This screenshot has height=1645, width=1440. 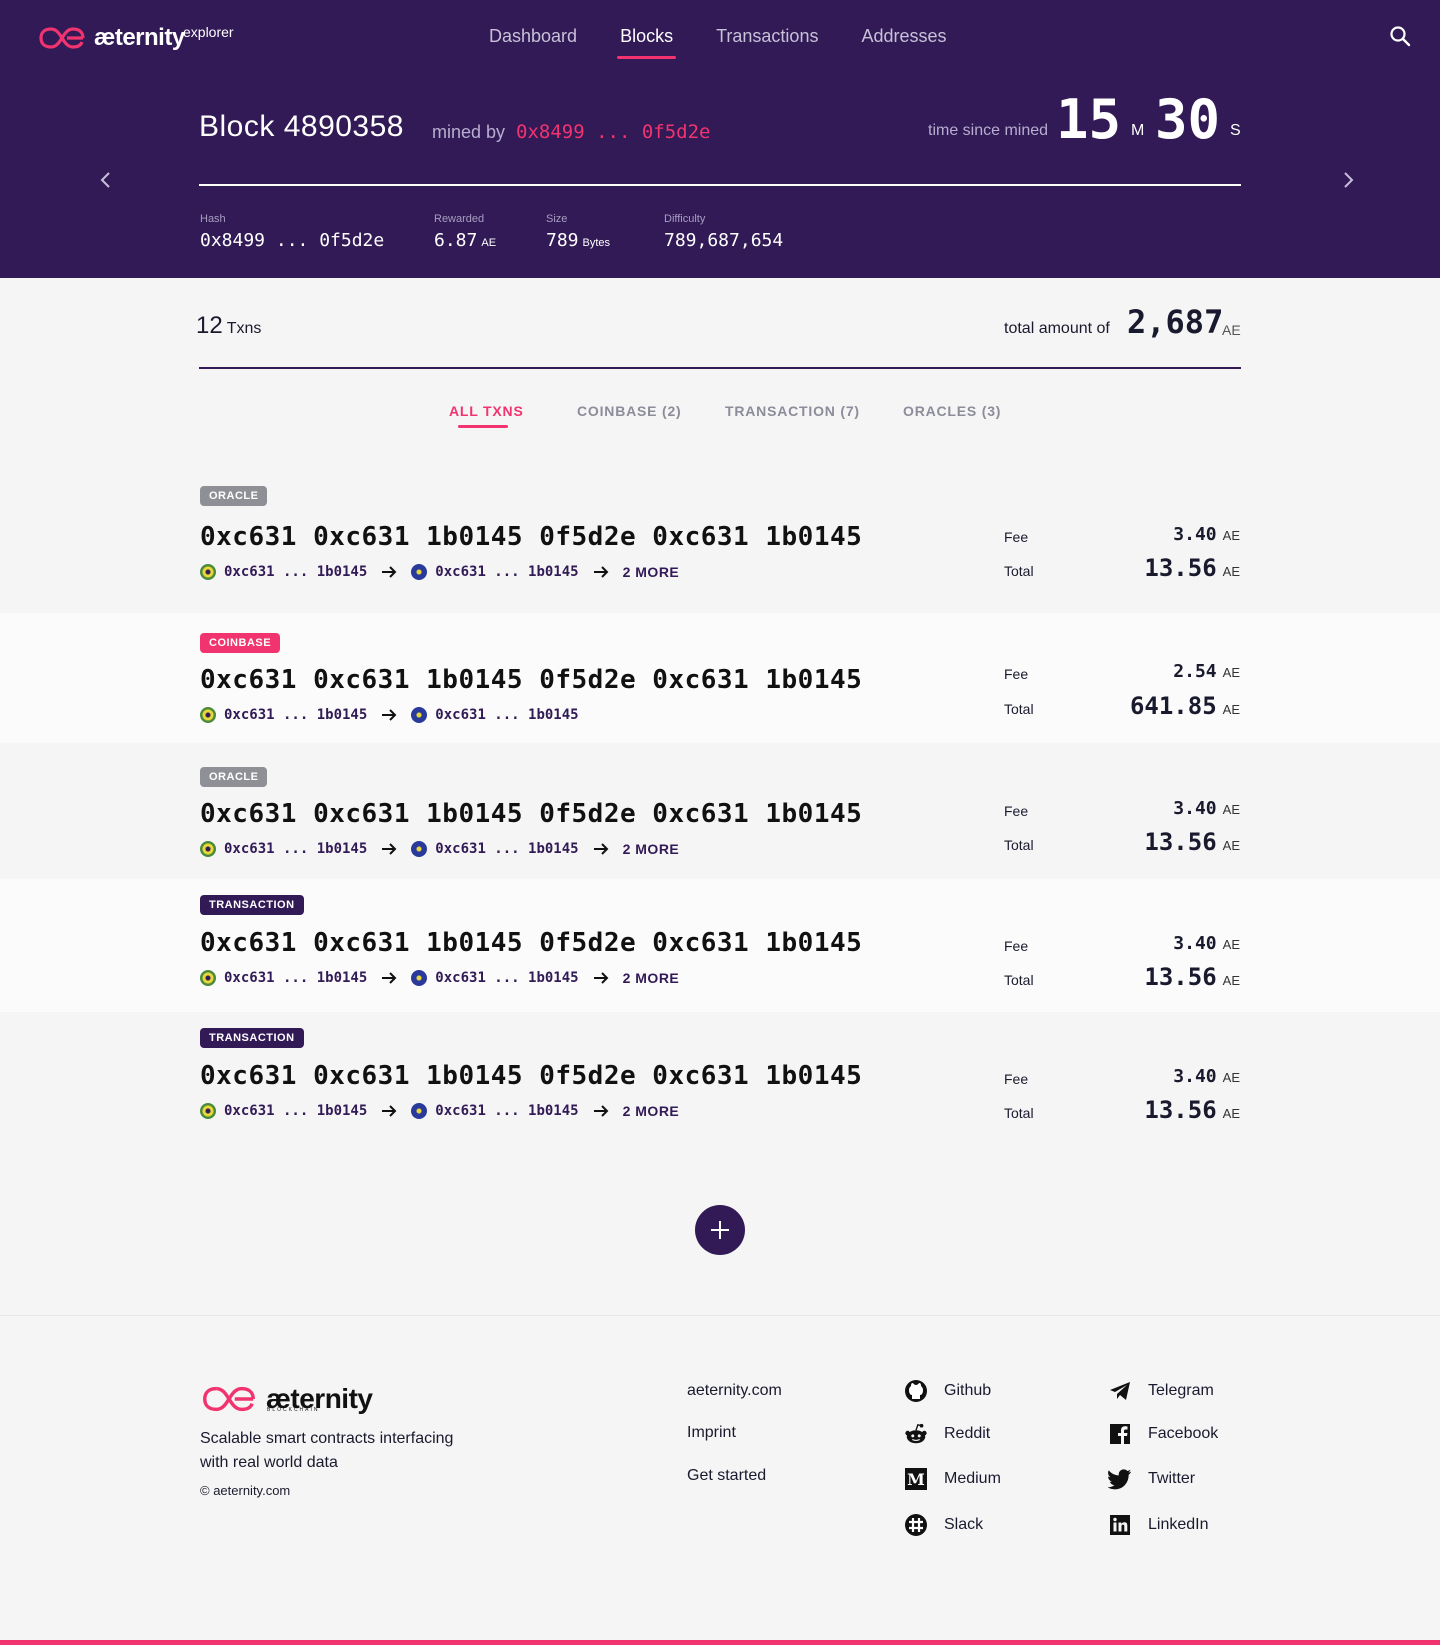 What do you see at coordinates (469, 132) in the screenshot?
I see `mined-by-label: mined by` at bounding box center [469, 132].